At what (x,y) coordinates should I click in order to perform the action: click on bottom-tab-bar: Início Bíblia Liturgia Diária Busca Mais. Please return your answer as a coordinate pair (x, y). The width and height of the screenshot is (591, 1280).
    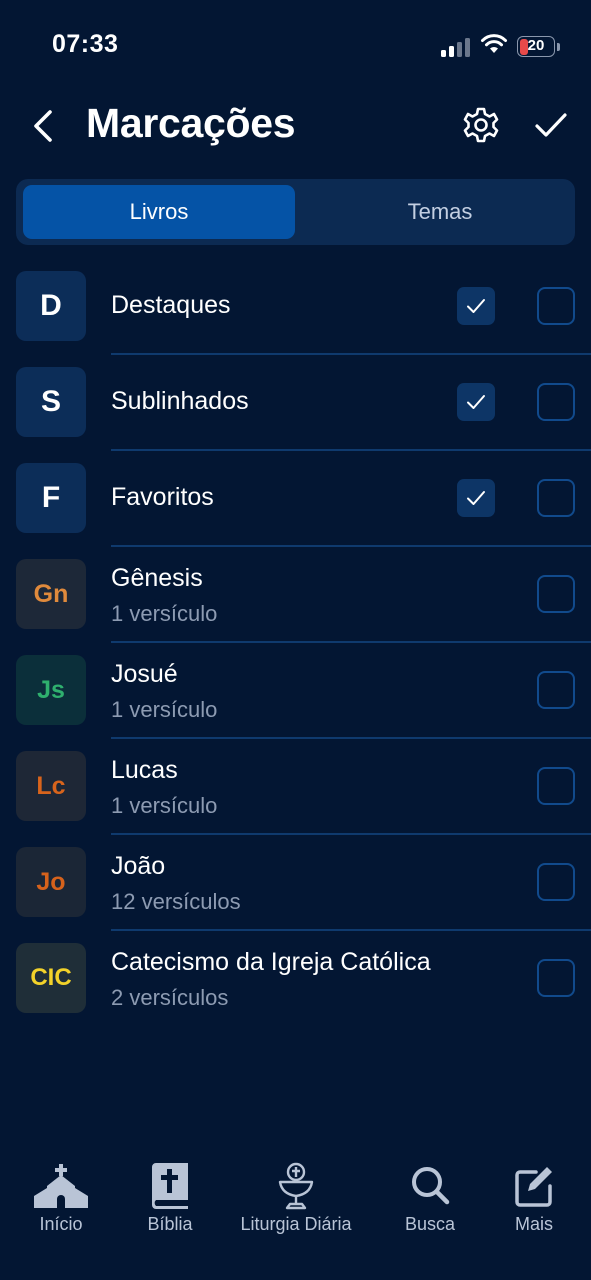
    Looking at the image, I should click on (295, 1215).